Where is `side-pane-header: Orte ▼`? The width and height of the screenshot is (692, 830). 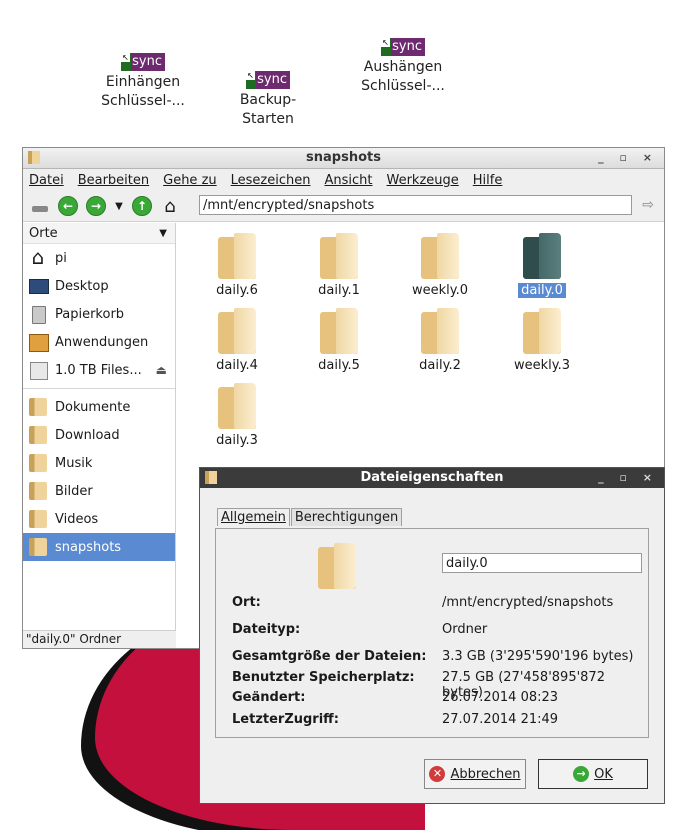 side-pane-header: Orte ▼ is located at coordinates (99, 233).